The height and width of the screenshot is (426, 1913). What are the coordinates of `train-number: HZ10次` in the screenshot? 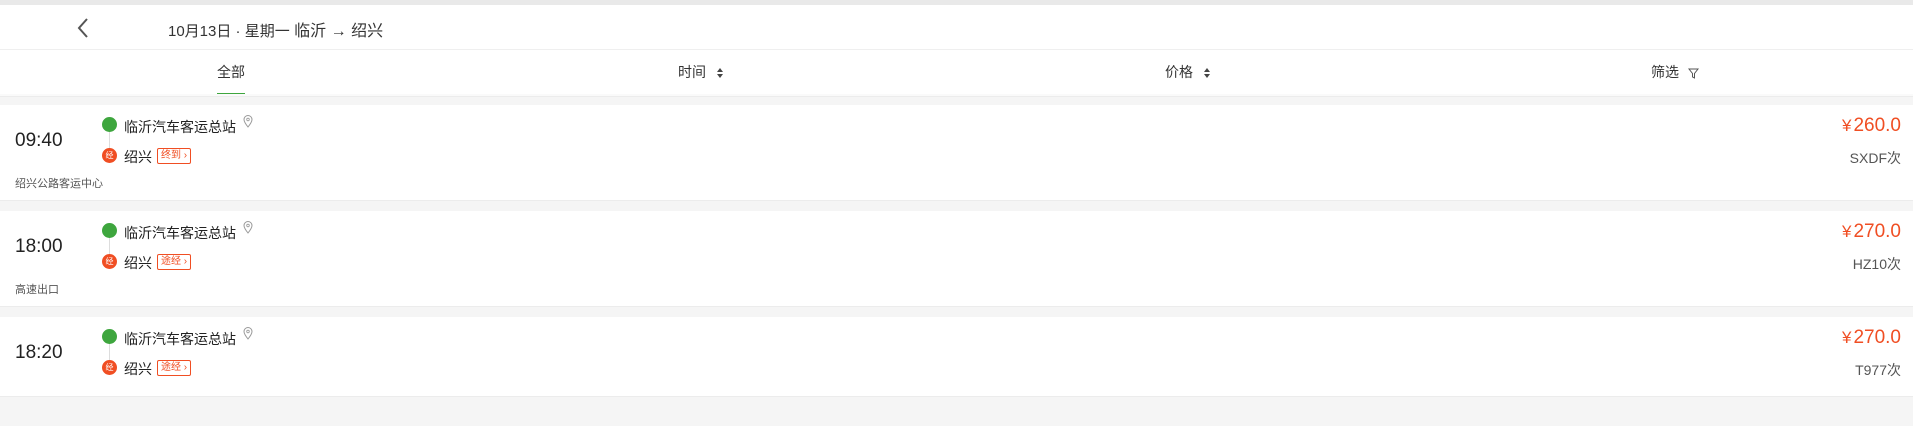 It's located at (1876, 264).